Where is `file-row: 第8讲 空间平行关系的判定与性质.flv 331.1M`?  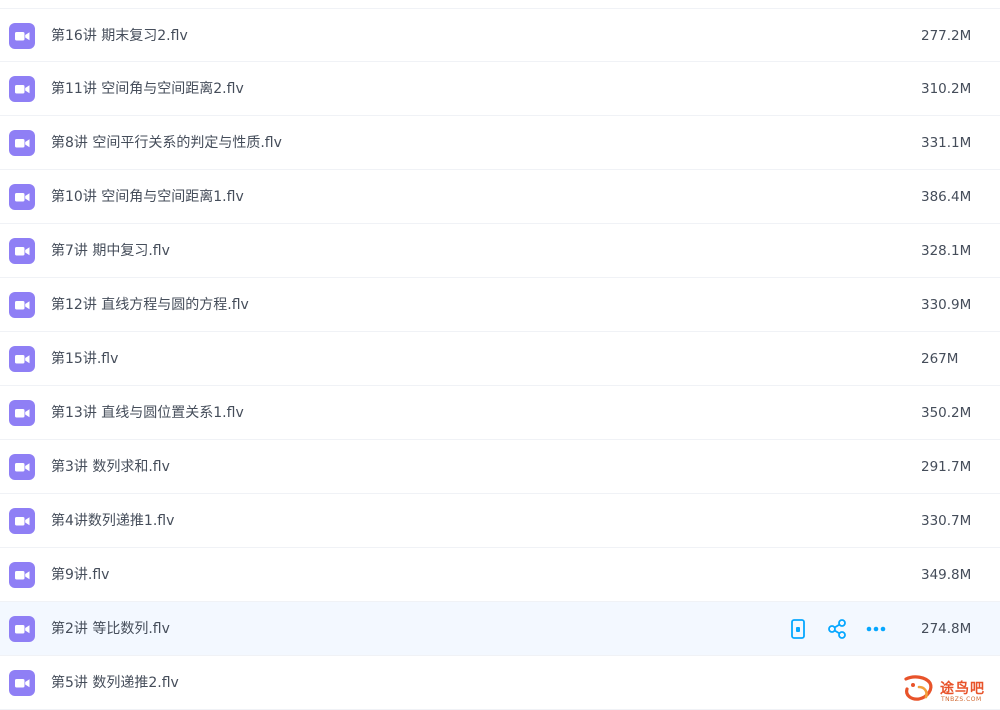 file-row: 第8讲 空间平行关系的判定与性质.flv 331.1M is located at coordinates (500, 143).